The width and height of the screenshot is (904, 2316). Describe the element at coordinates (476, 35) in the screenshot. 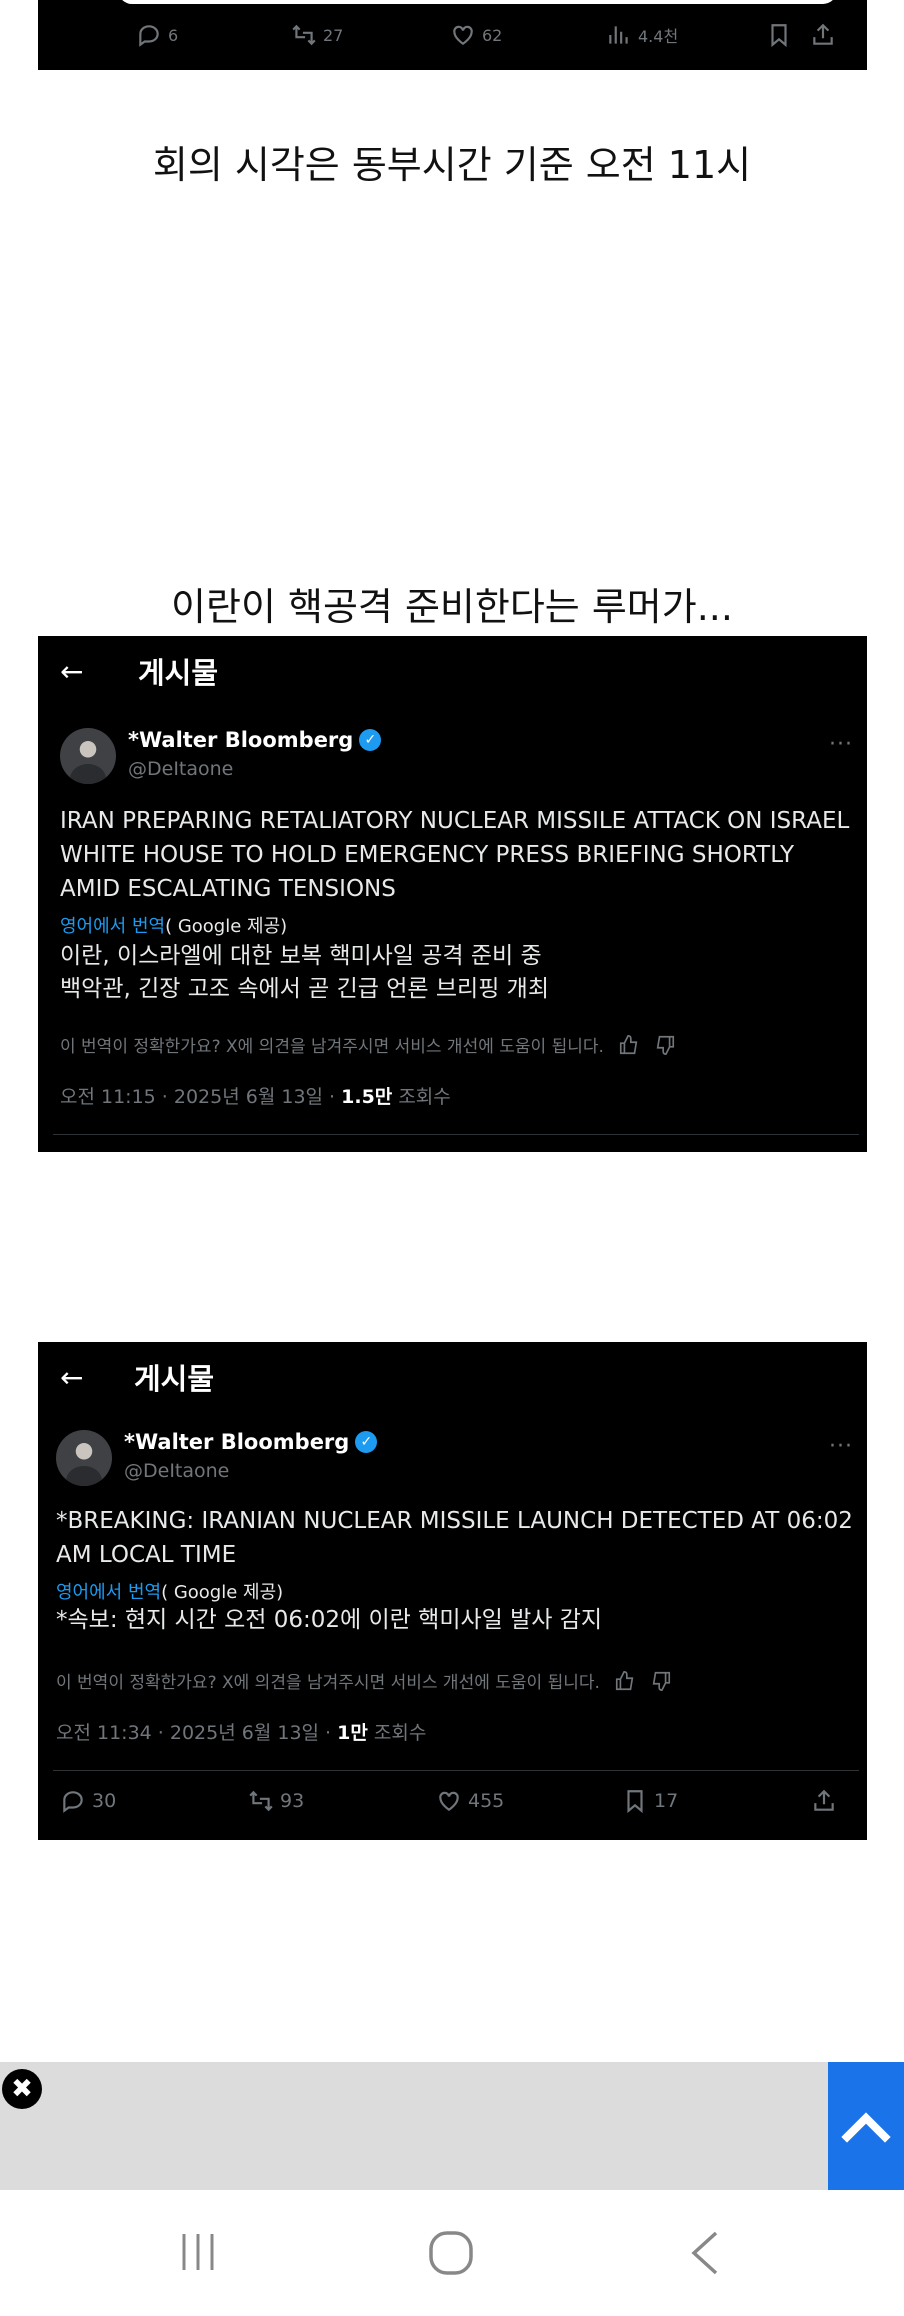

I see `like-action: 62` at that location.